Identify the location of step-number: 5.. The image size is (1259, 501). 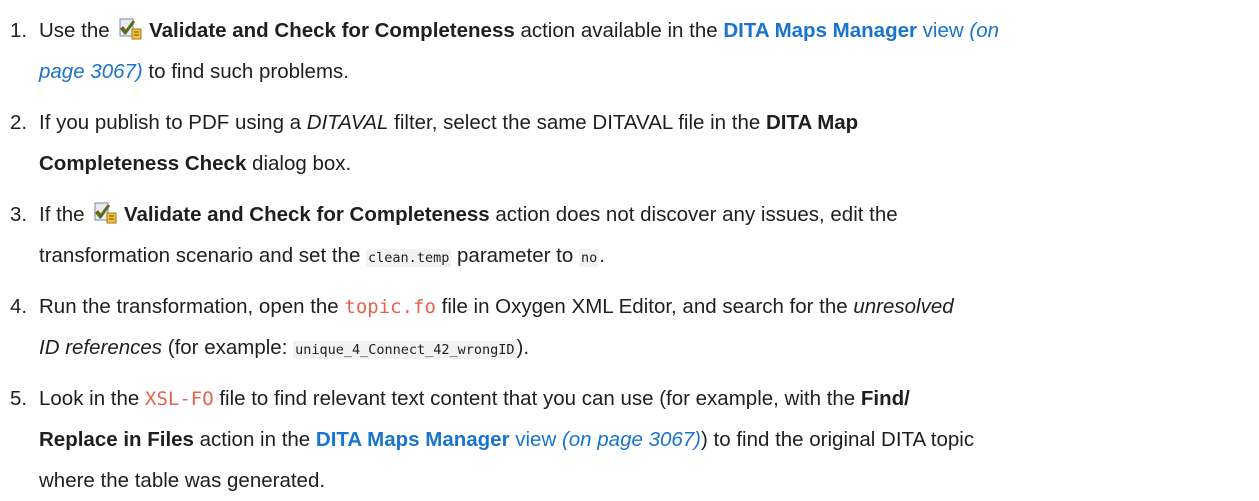
(19, 398).